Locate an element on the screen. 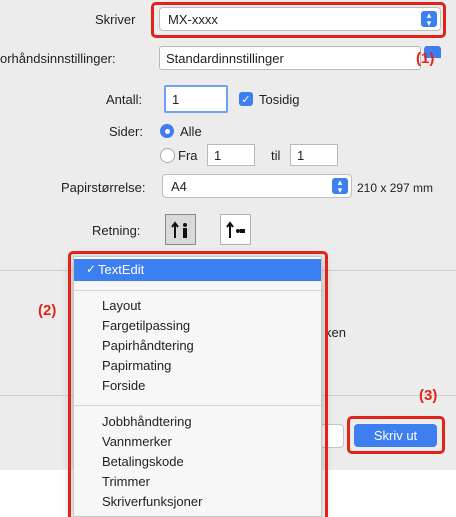 This screenshot has width=456, height=517. callout-3: (3) is located at coordinates (428, 395).